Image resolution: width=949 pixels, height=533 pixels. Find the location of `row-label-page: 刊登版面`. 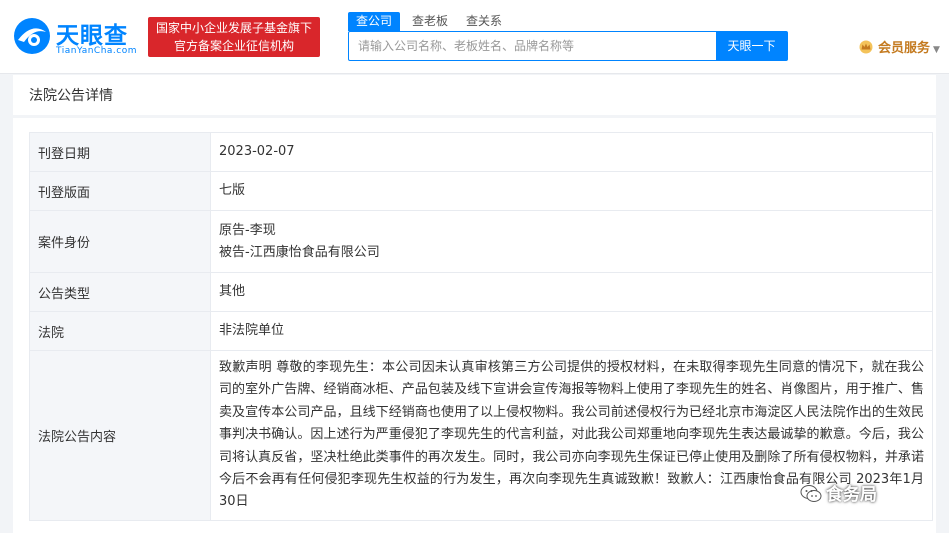

row-label-page: 刊登版面 is located at coordinates (120, 191).